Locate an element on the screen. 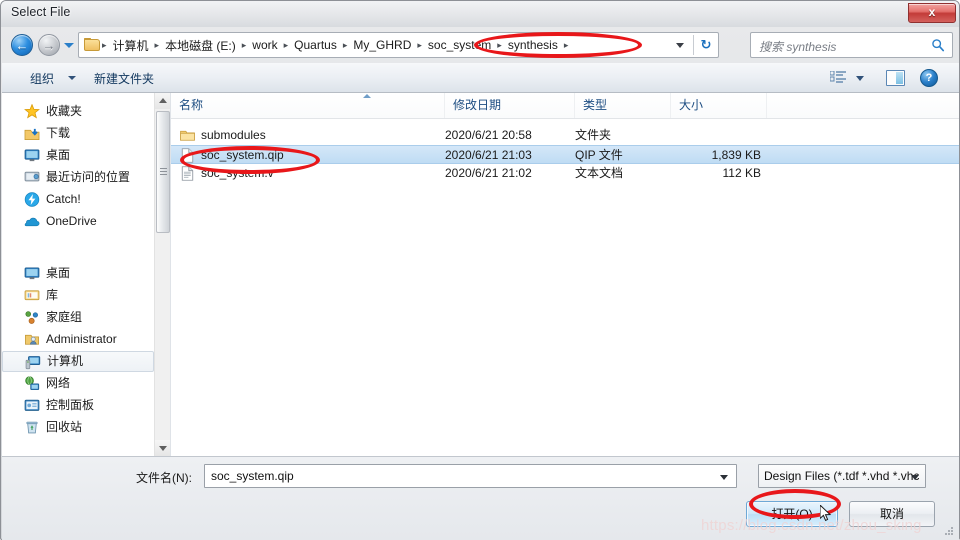 This screenshot has height=540, width=960. network-icon is located at coordinates (32, 383).